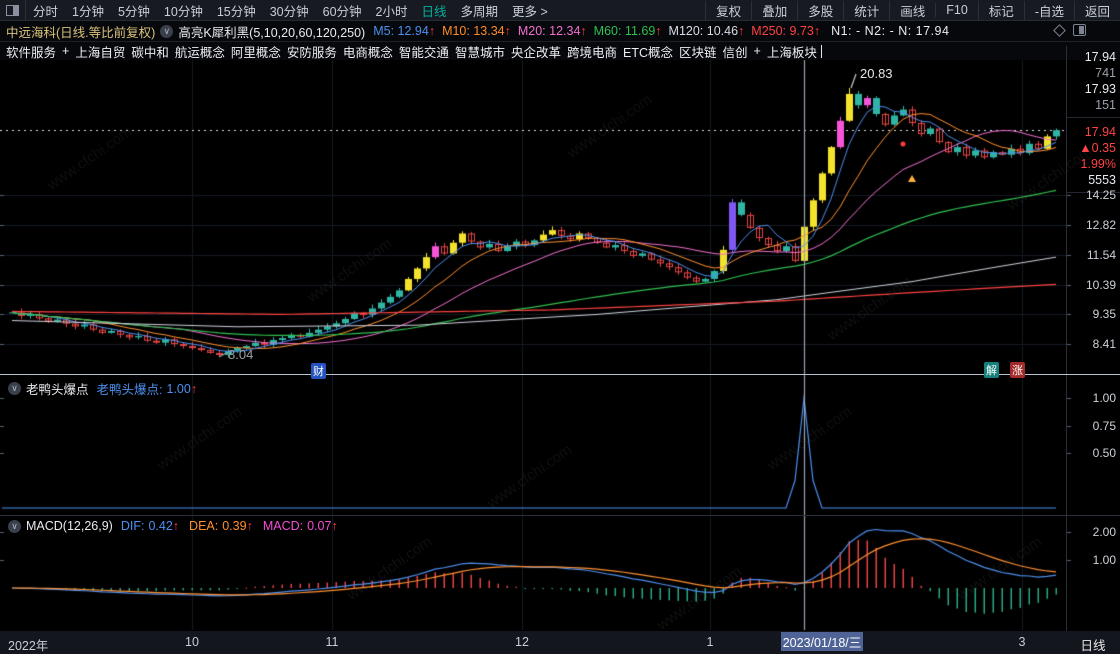  I want to click on time-axis-label: 2022年, so click(28, 646).